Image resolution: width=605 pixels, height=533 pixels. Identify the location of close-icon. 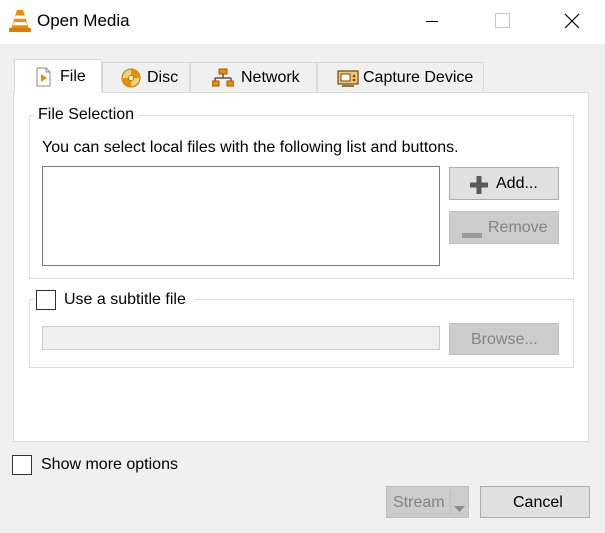
(572, 21).